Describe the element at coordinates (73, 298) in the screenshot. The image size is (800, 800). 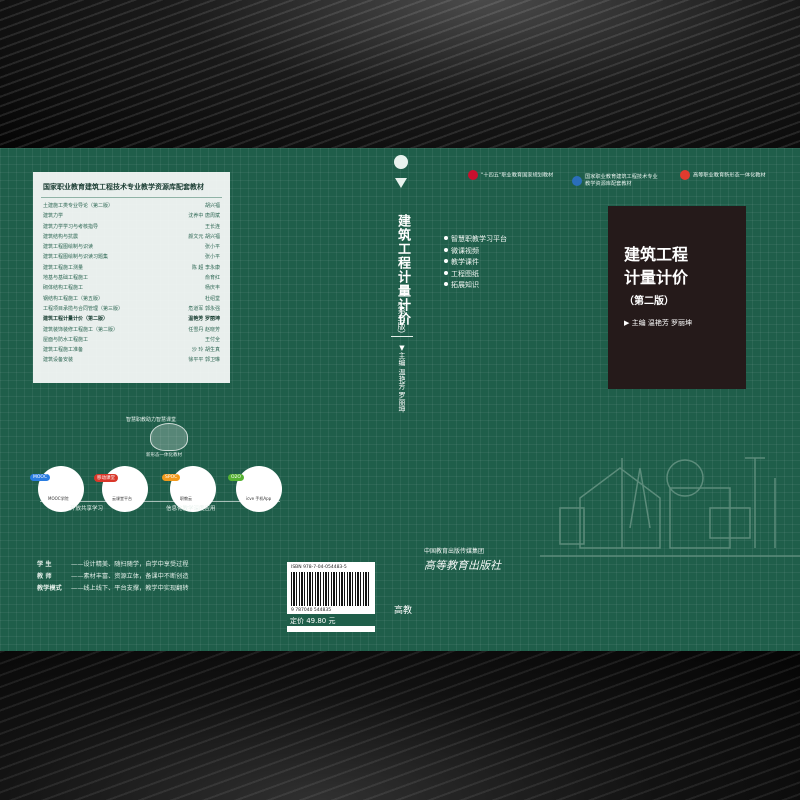
I see `book-title: 钢结构工程施工（第五版）` at that location.